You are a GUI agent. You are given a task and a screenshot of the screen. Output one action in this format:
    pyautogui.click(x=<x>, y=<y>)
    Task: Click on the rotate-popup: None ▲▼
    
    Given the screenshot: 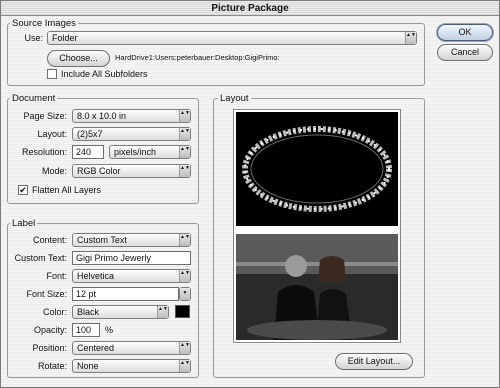 What is the action you would take?
    pyautogui.click(x=131, y=366)
    